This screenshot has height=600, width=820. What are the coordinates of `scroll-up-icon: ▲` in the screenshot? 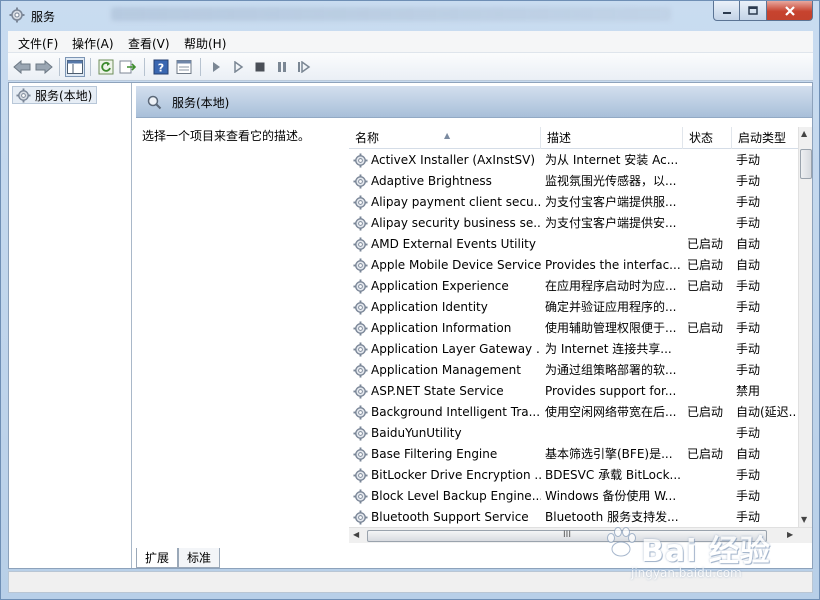 It's located at (804, 133).